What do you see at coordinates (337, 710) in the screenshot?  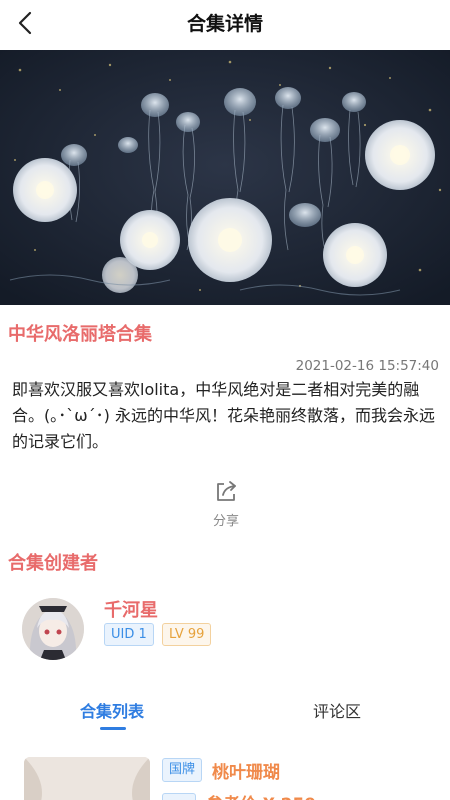 I see `tab-comments: 评论区` at bounding box center [337, 710].